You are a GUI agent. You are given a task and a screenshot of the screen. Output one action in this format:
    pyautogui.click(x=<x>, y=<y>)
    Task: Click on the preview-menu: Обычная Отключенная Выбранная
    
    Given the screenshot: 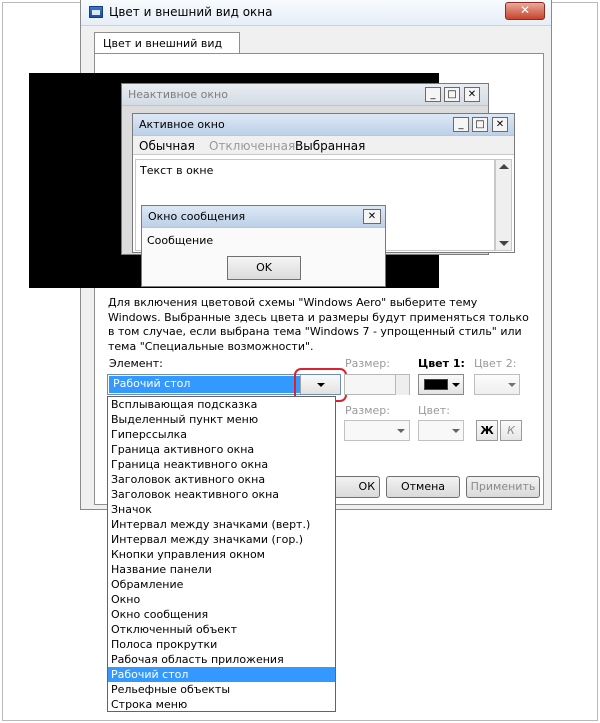 What is the action you would take?
    pyautogui.click(x=323, y=145)
    